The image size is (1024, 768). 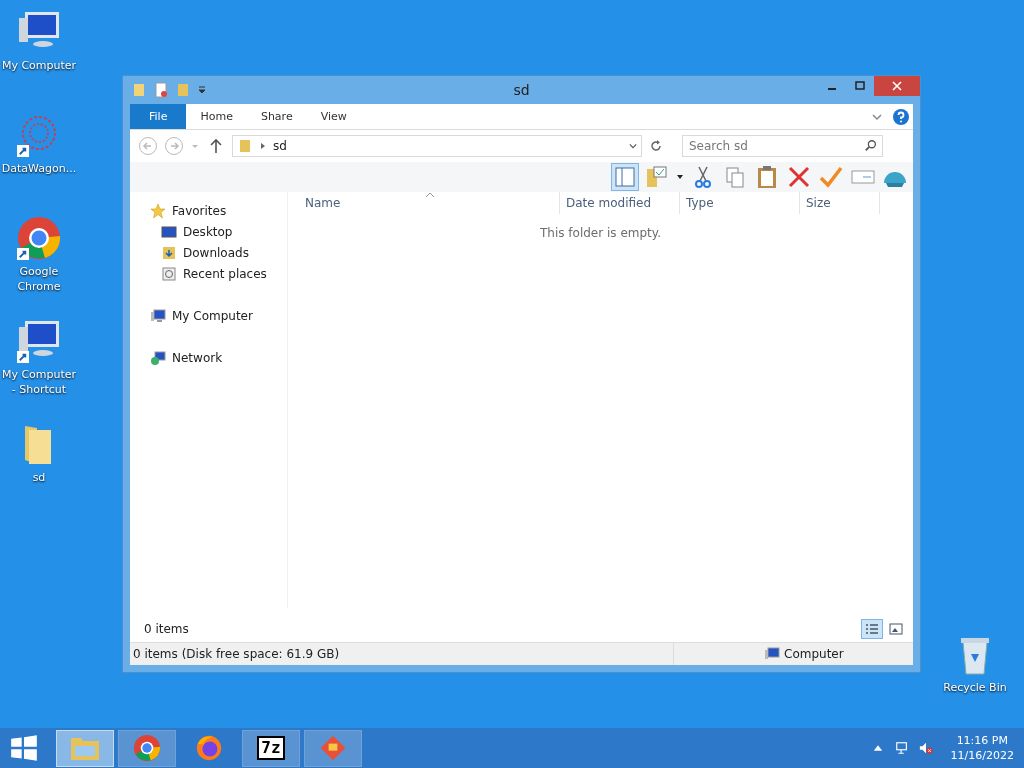 What do you see at coordinates (437, 146) in the screenshot?
I see `address-bar: sd` at bounding box center [437, 146].